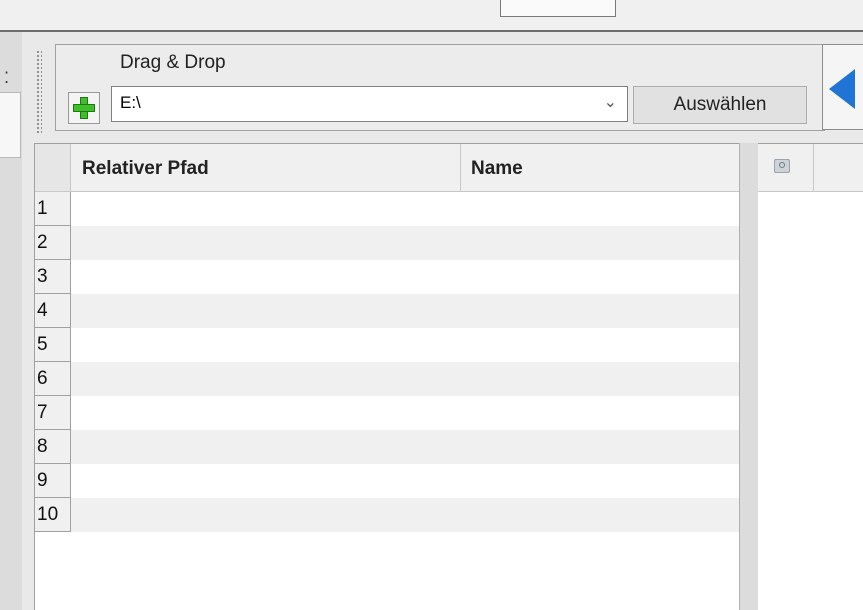 This screenshot has height=610, width=863. I want to click on path-value: E:\, so click(130, 102).